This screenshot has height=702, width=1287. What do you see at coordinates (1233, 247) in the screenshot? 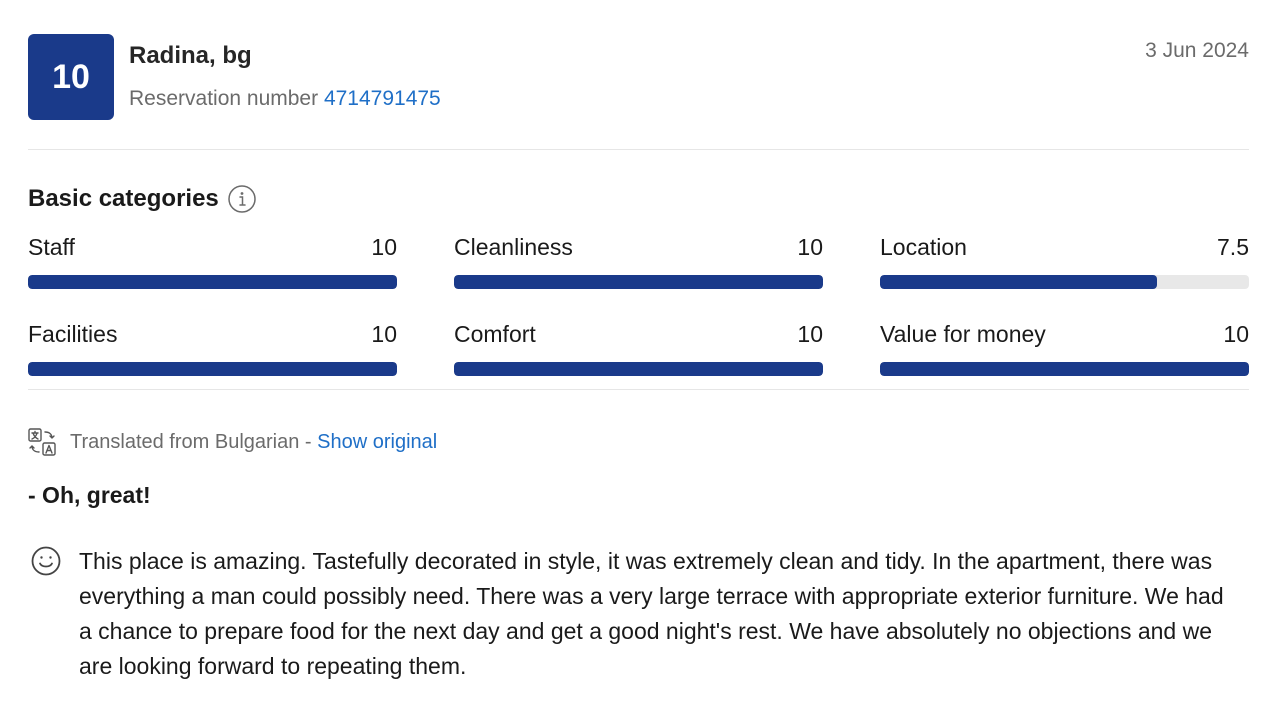
I see `category-score: 7.5` at bounding box center [1233, 247].